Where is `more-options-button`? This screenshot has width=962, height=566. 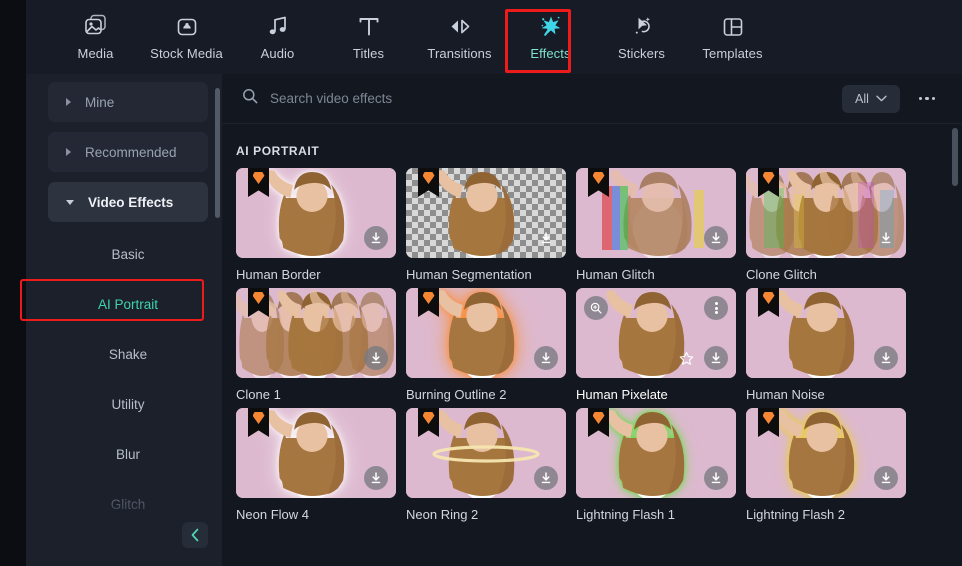
more-options-button is located at coordinates (927, 99).